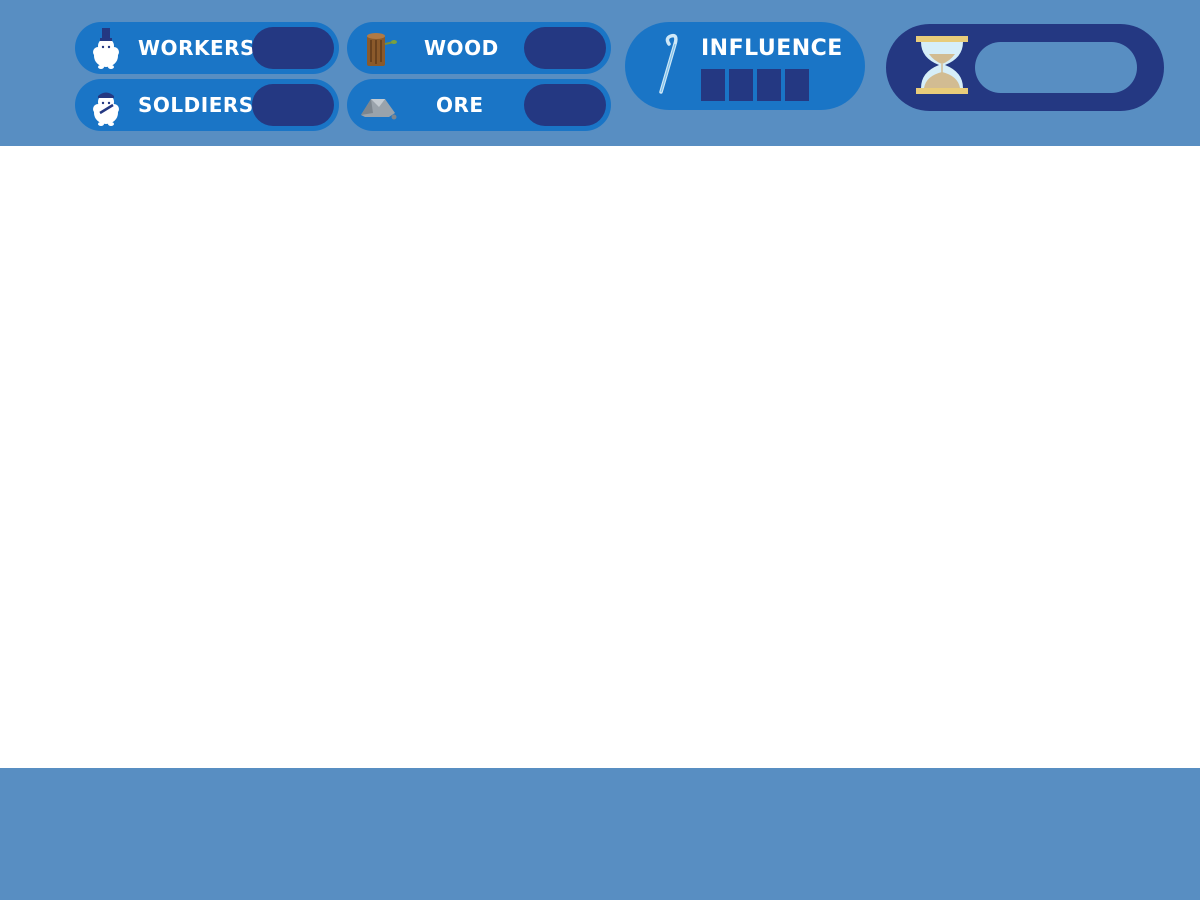 The height and width of the screenshot is (900, 1200). What do you see at coordinates (565, 105) in the screenshot?
I see `ore-value` at bounding box center [565, 105].